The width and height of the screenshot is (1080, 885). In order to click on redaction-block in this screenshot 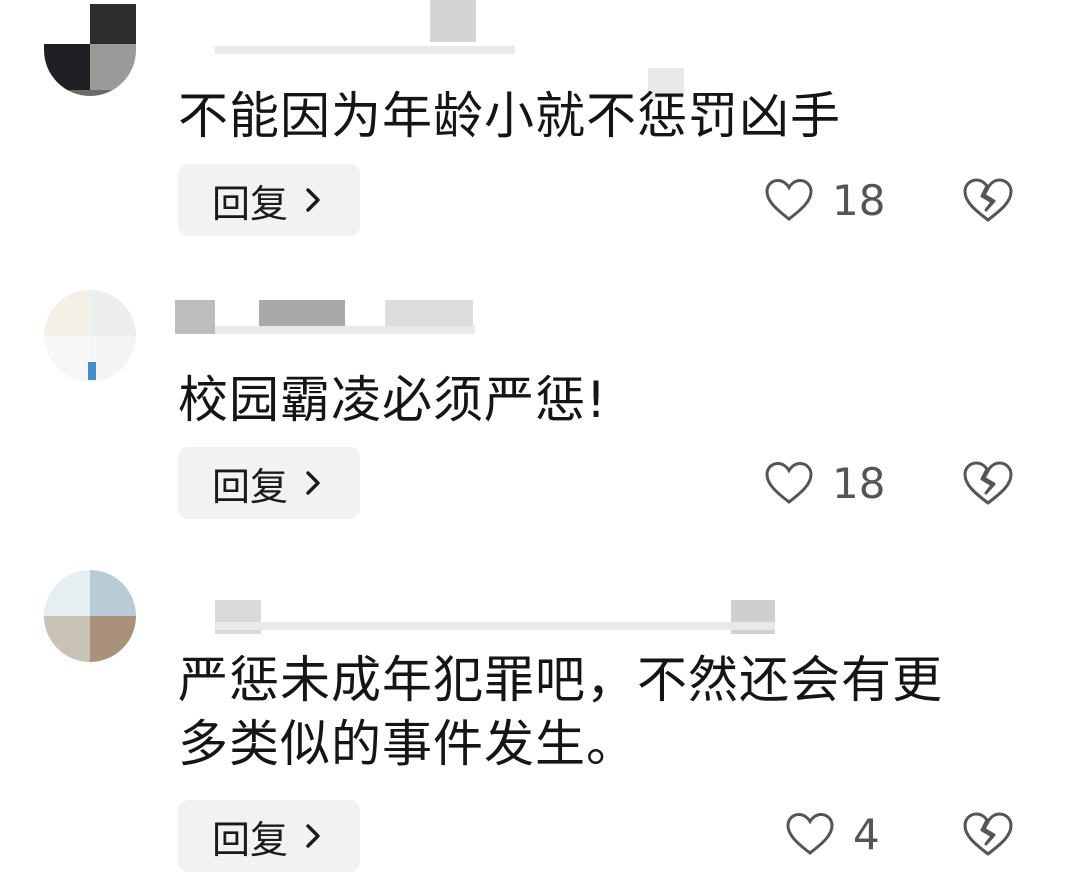, I will do `click(453, 21)`.